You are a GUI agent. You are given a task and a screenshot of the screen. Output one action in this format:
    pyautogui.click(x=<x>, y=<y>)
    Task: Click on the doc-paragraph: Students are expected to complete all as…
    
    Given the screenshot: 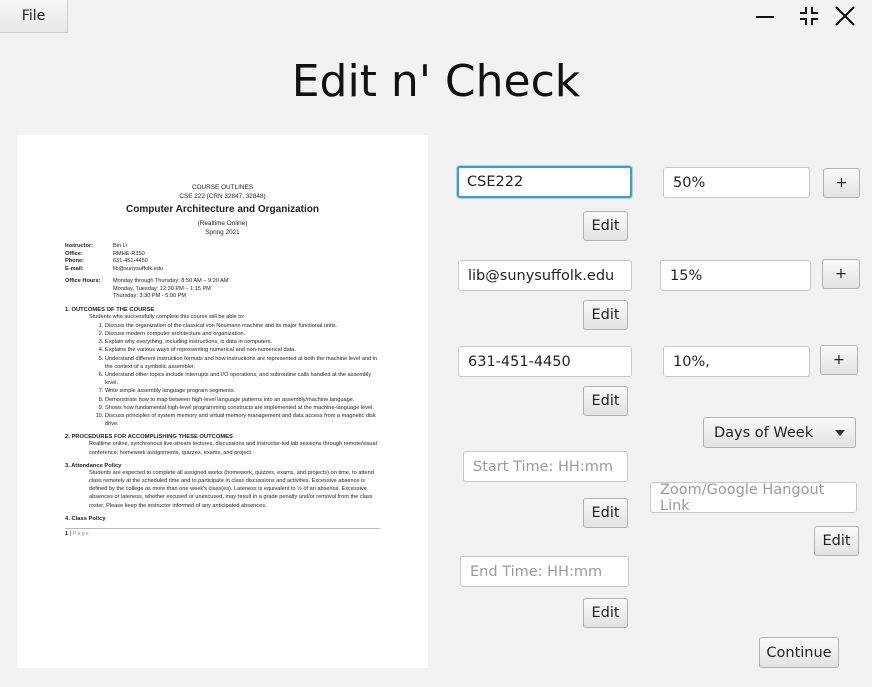 What is the action you would take?
    pyautogui.click(x=231, y=489)
    